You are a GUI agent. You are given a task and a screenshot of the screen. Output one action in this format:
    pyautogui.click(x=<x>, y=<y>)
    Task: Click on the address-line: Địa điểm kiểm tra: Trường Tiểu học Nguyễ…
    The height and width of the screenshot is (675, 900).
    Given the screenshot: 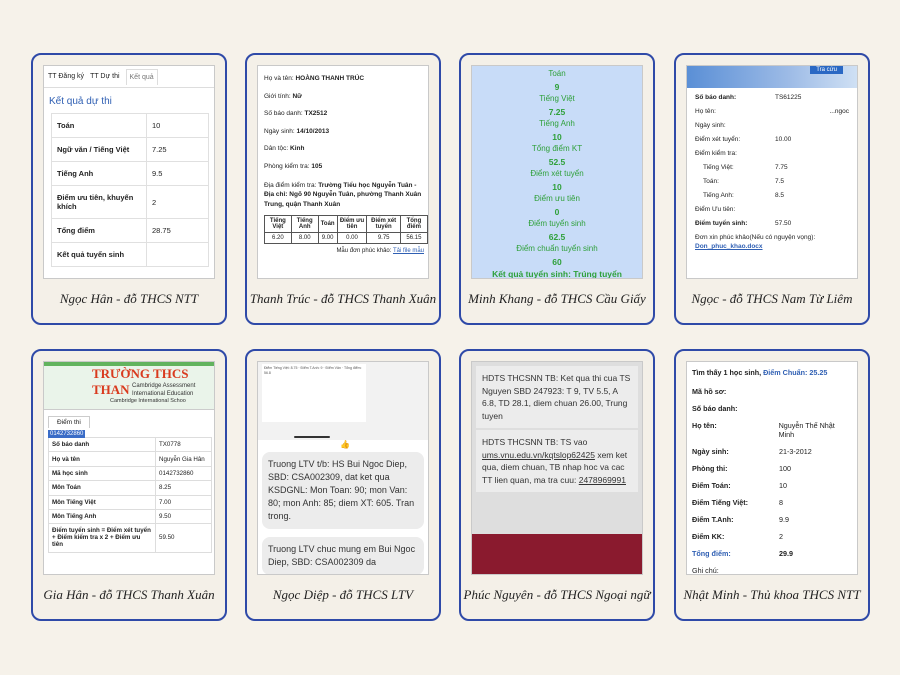 What is the action you would take?
    pyautogui.click(x=343, y=195)
    